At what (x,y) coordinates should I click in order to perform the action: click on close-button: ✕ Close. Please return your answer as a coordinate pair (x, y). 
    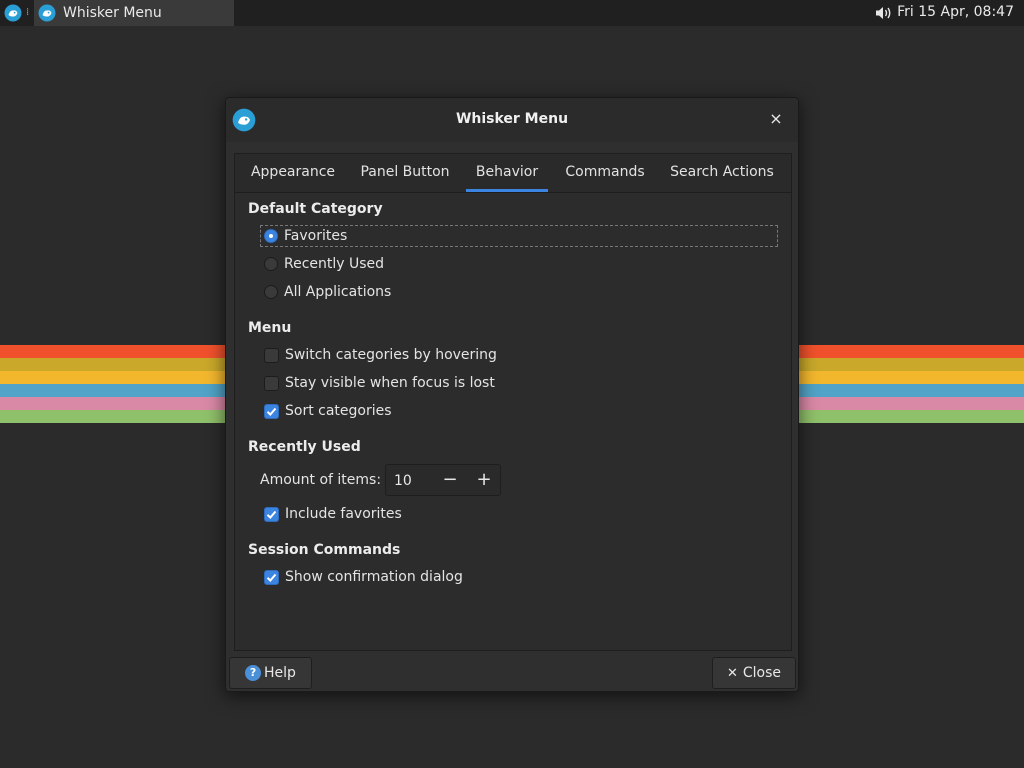
    Looking at the image, I should click on (754, 673).